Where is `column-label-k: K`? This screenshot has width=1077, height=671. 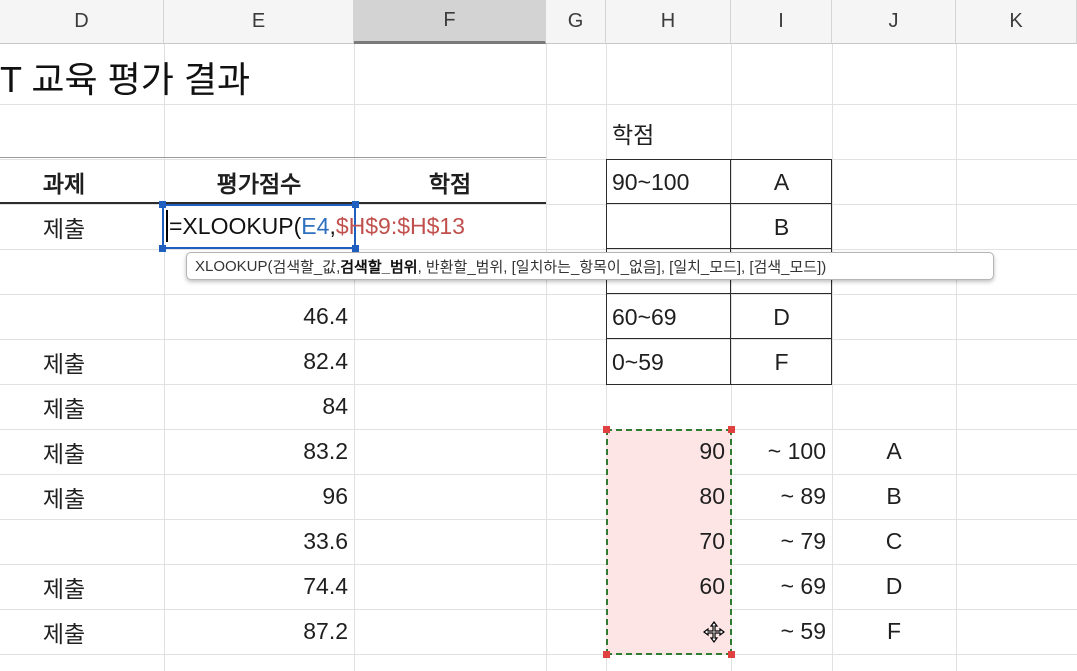 column-label-k: K is located at coordinates (1016, 21).